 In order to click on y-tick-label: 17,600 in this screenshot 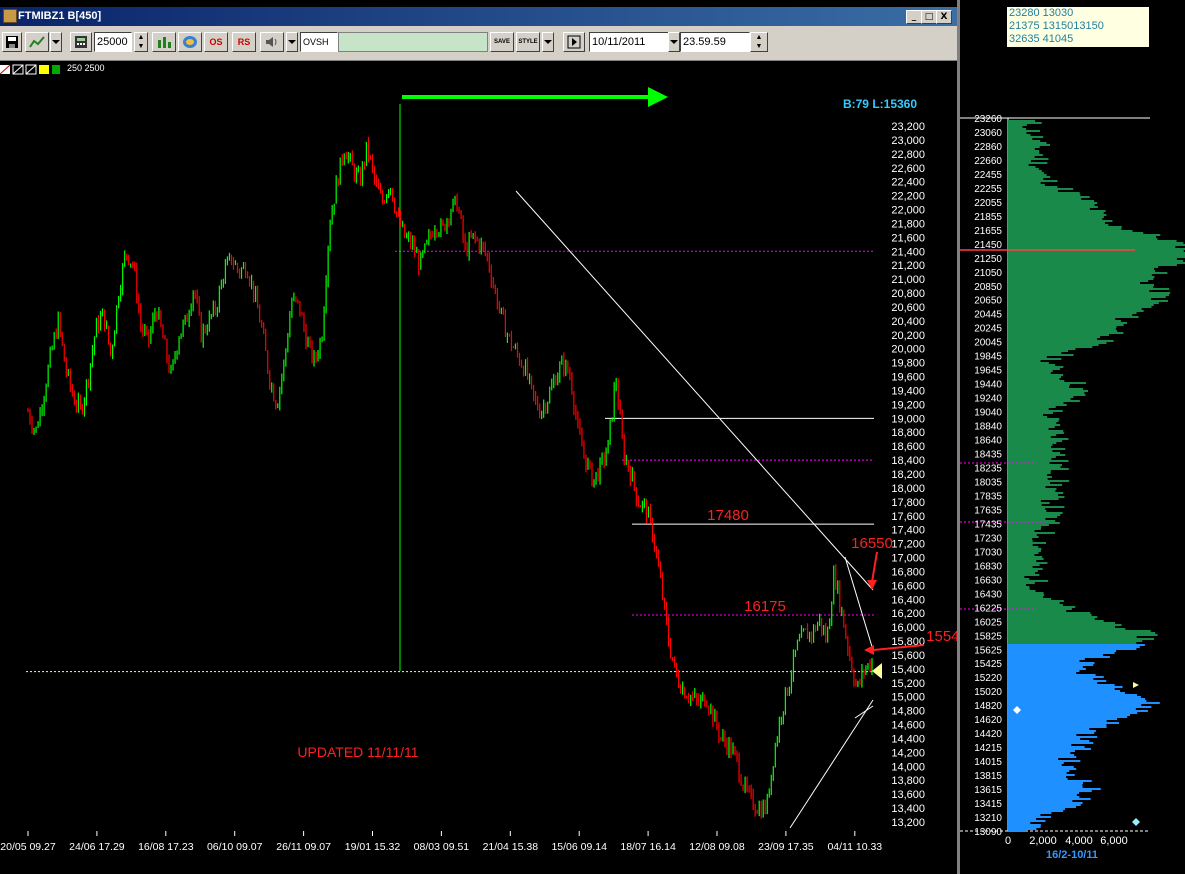, I will do `click(908, 517)`.